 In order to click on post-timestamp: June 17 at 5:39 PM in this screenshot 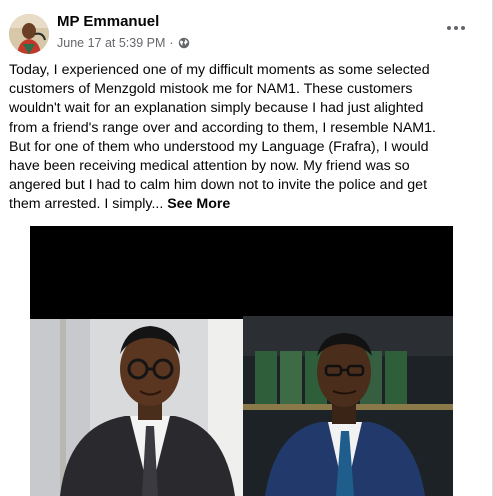, I will do `click(111, 43)`.